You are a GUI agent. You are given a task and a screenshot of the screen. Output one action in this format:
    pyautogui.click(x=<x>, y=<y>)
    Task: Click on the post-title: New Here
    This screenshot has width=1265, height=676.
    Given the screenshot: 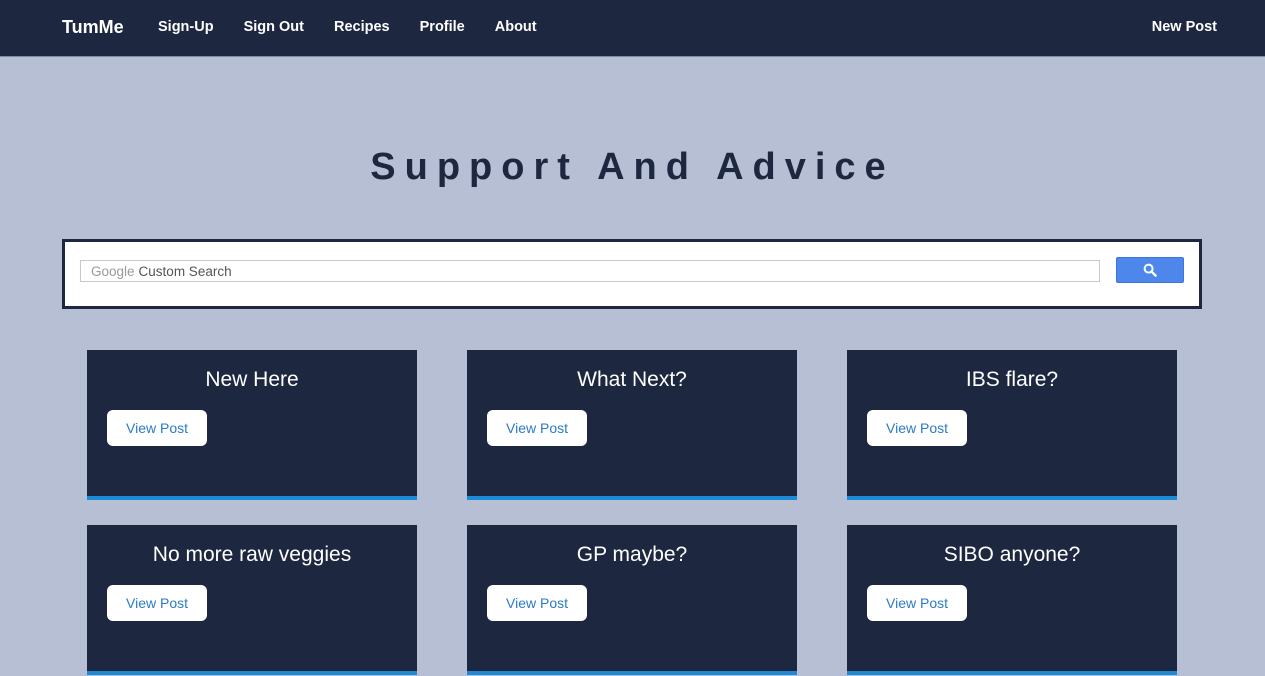 What is the action you would take?
    pyautogui.click(x=252, y=379)
    